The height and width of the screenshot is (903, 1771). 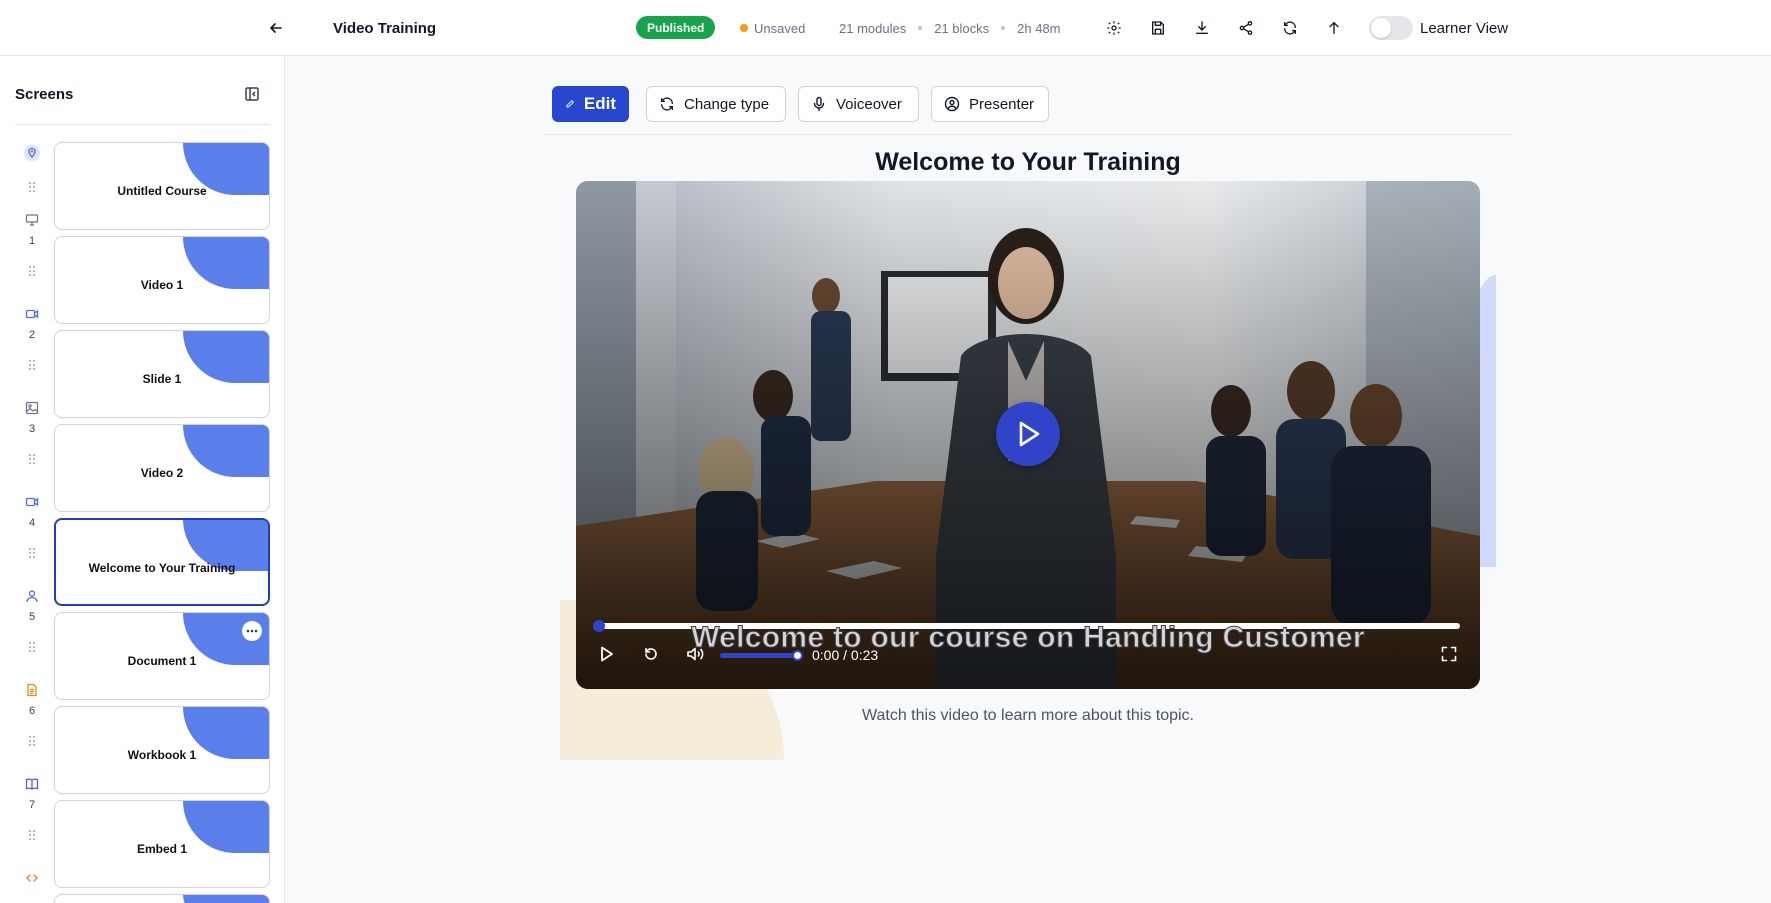 I want to click on replay-button, so click(x=651, y=654).